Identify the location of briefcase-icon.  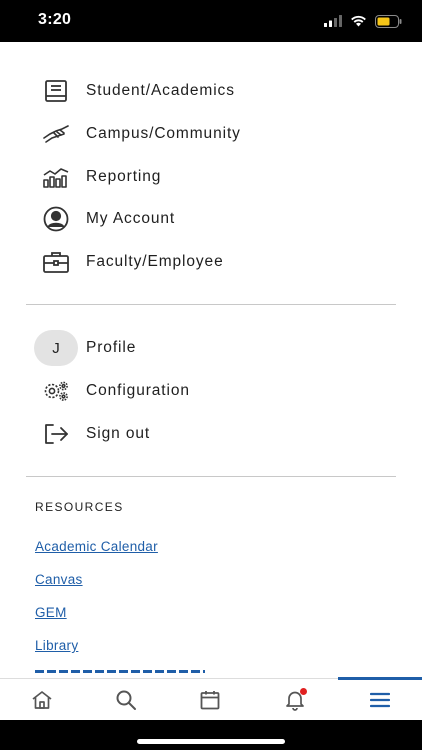
(56, 262).